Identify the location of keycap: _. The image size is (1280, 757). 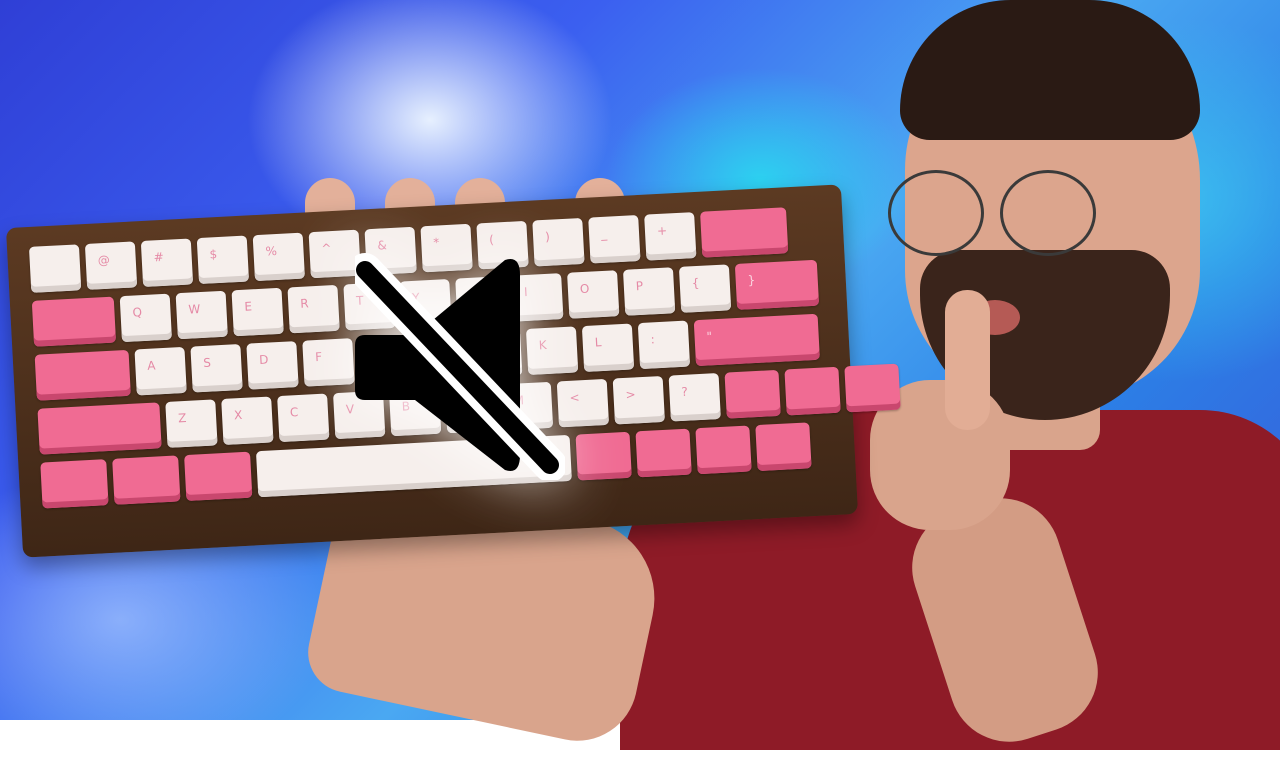
(614, 239).